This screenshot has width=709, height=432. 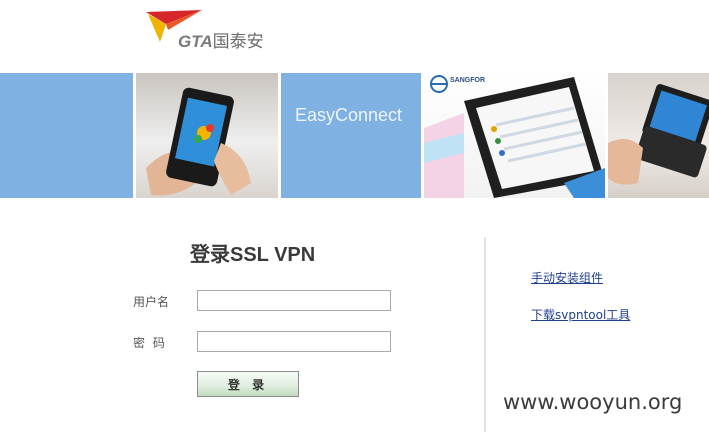 I want to click on password-label: 密 码, so click(x=150, y=343).